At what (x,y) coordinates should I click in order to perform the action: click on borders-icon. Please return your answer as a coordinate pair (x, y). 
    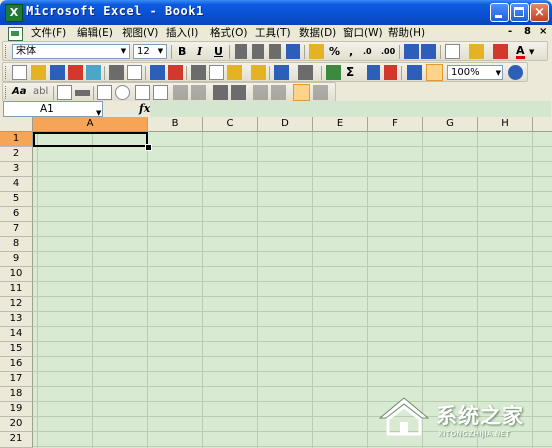
    Looking at the image, I should click on (452, 51).